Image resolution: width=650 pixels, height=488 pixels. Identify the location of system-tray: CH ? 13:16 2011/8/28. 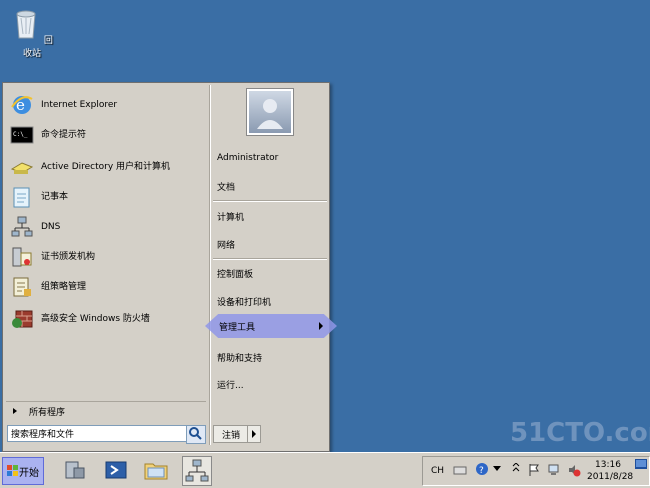
(536, 471).